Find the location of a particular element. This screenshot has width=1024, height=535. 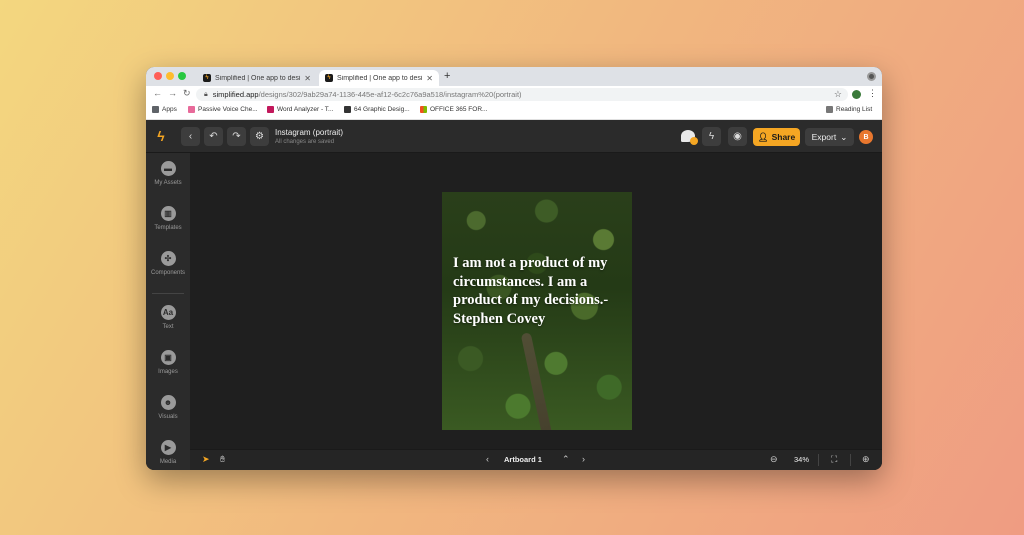

lightning-icon: ϟ is located at coordinates (711, 136).